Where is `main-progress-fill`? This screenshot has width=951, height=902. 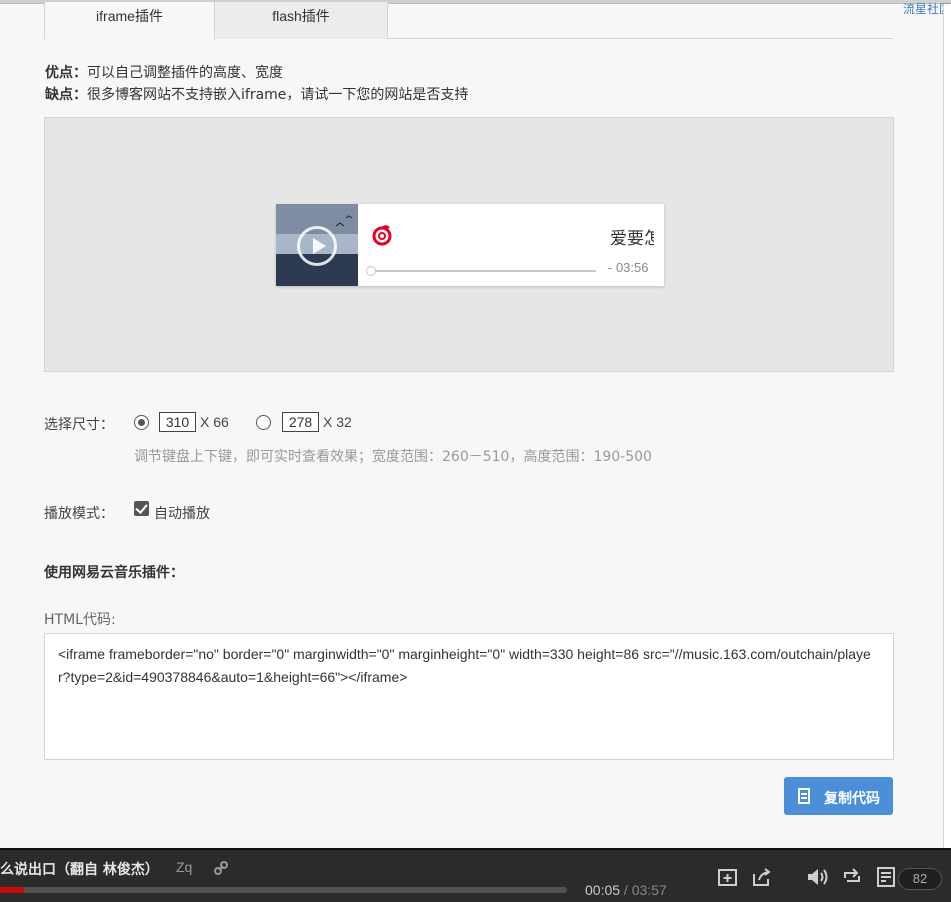
main-progress-fill is located at coordinates (12, 890).